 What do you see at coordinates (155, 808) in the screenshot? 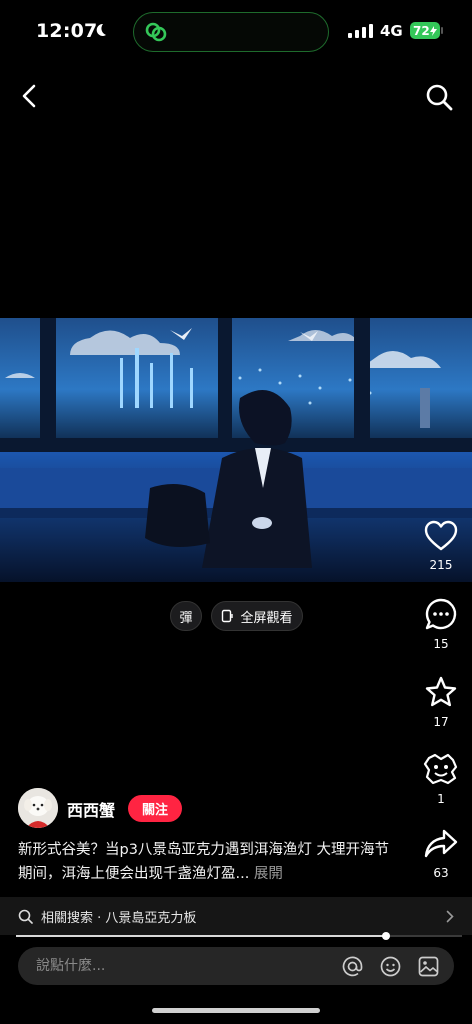
I see `follow-button: 關注` at bounding box center [155, 808].